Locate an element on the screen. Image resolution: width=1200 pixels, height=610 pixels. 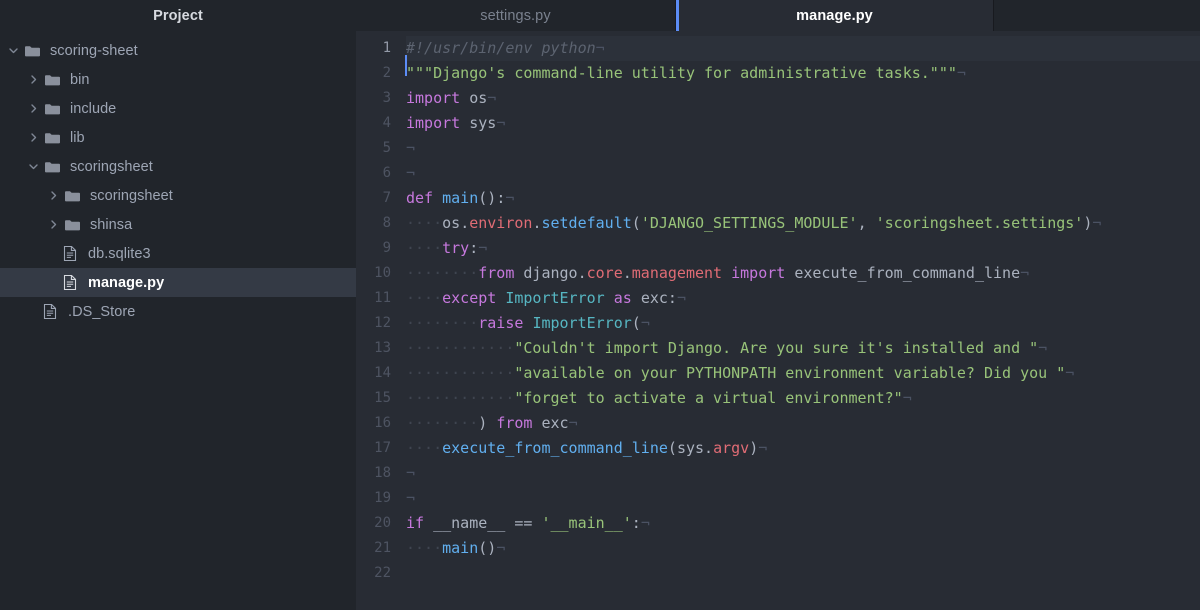
line-number: 15 is located at coordinates (382, 398).